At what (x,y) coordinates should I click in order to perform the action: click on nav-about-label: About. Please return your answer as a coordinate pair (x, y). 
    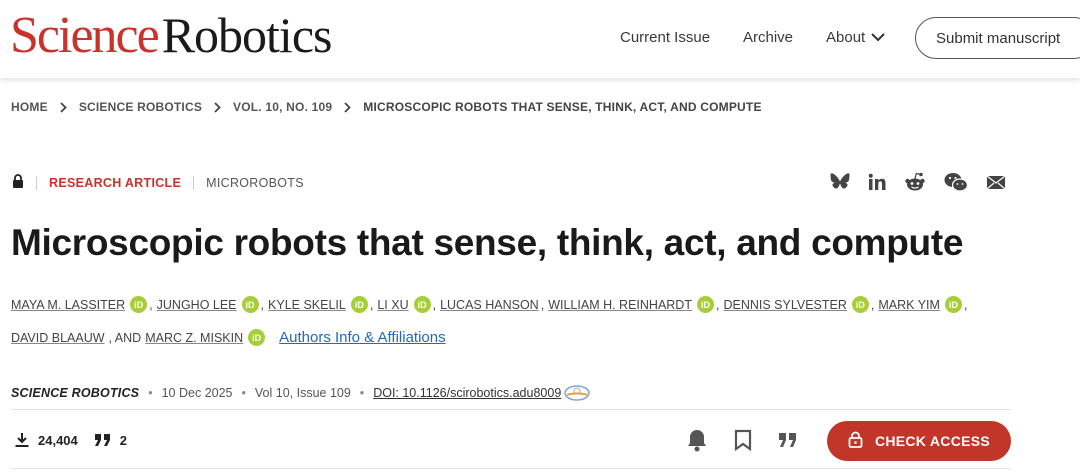
    Looking at the image, I should click on (846, 37).